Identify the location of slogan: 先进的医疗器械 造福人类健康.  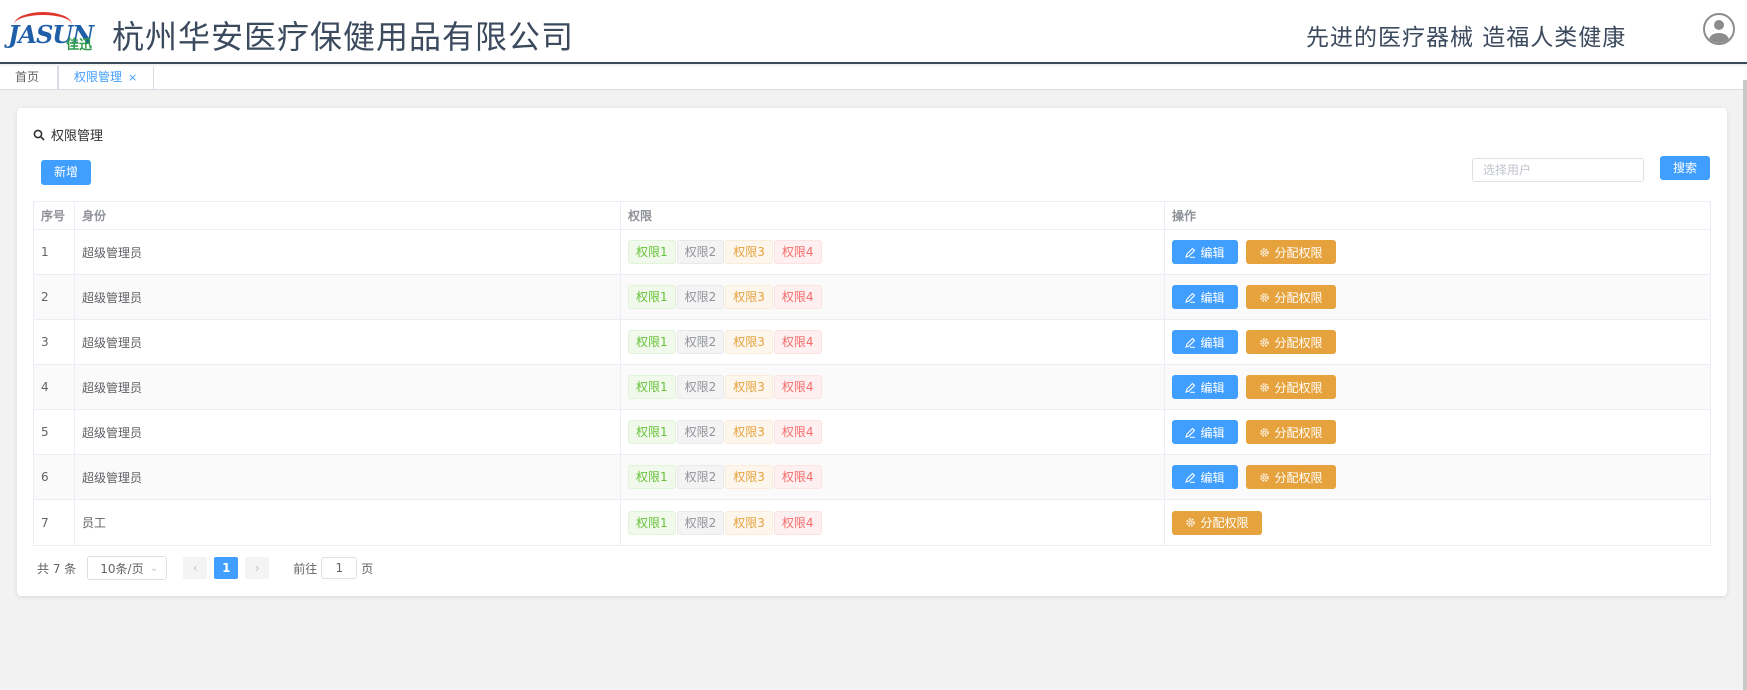
(1466, 38).